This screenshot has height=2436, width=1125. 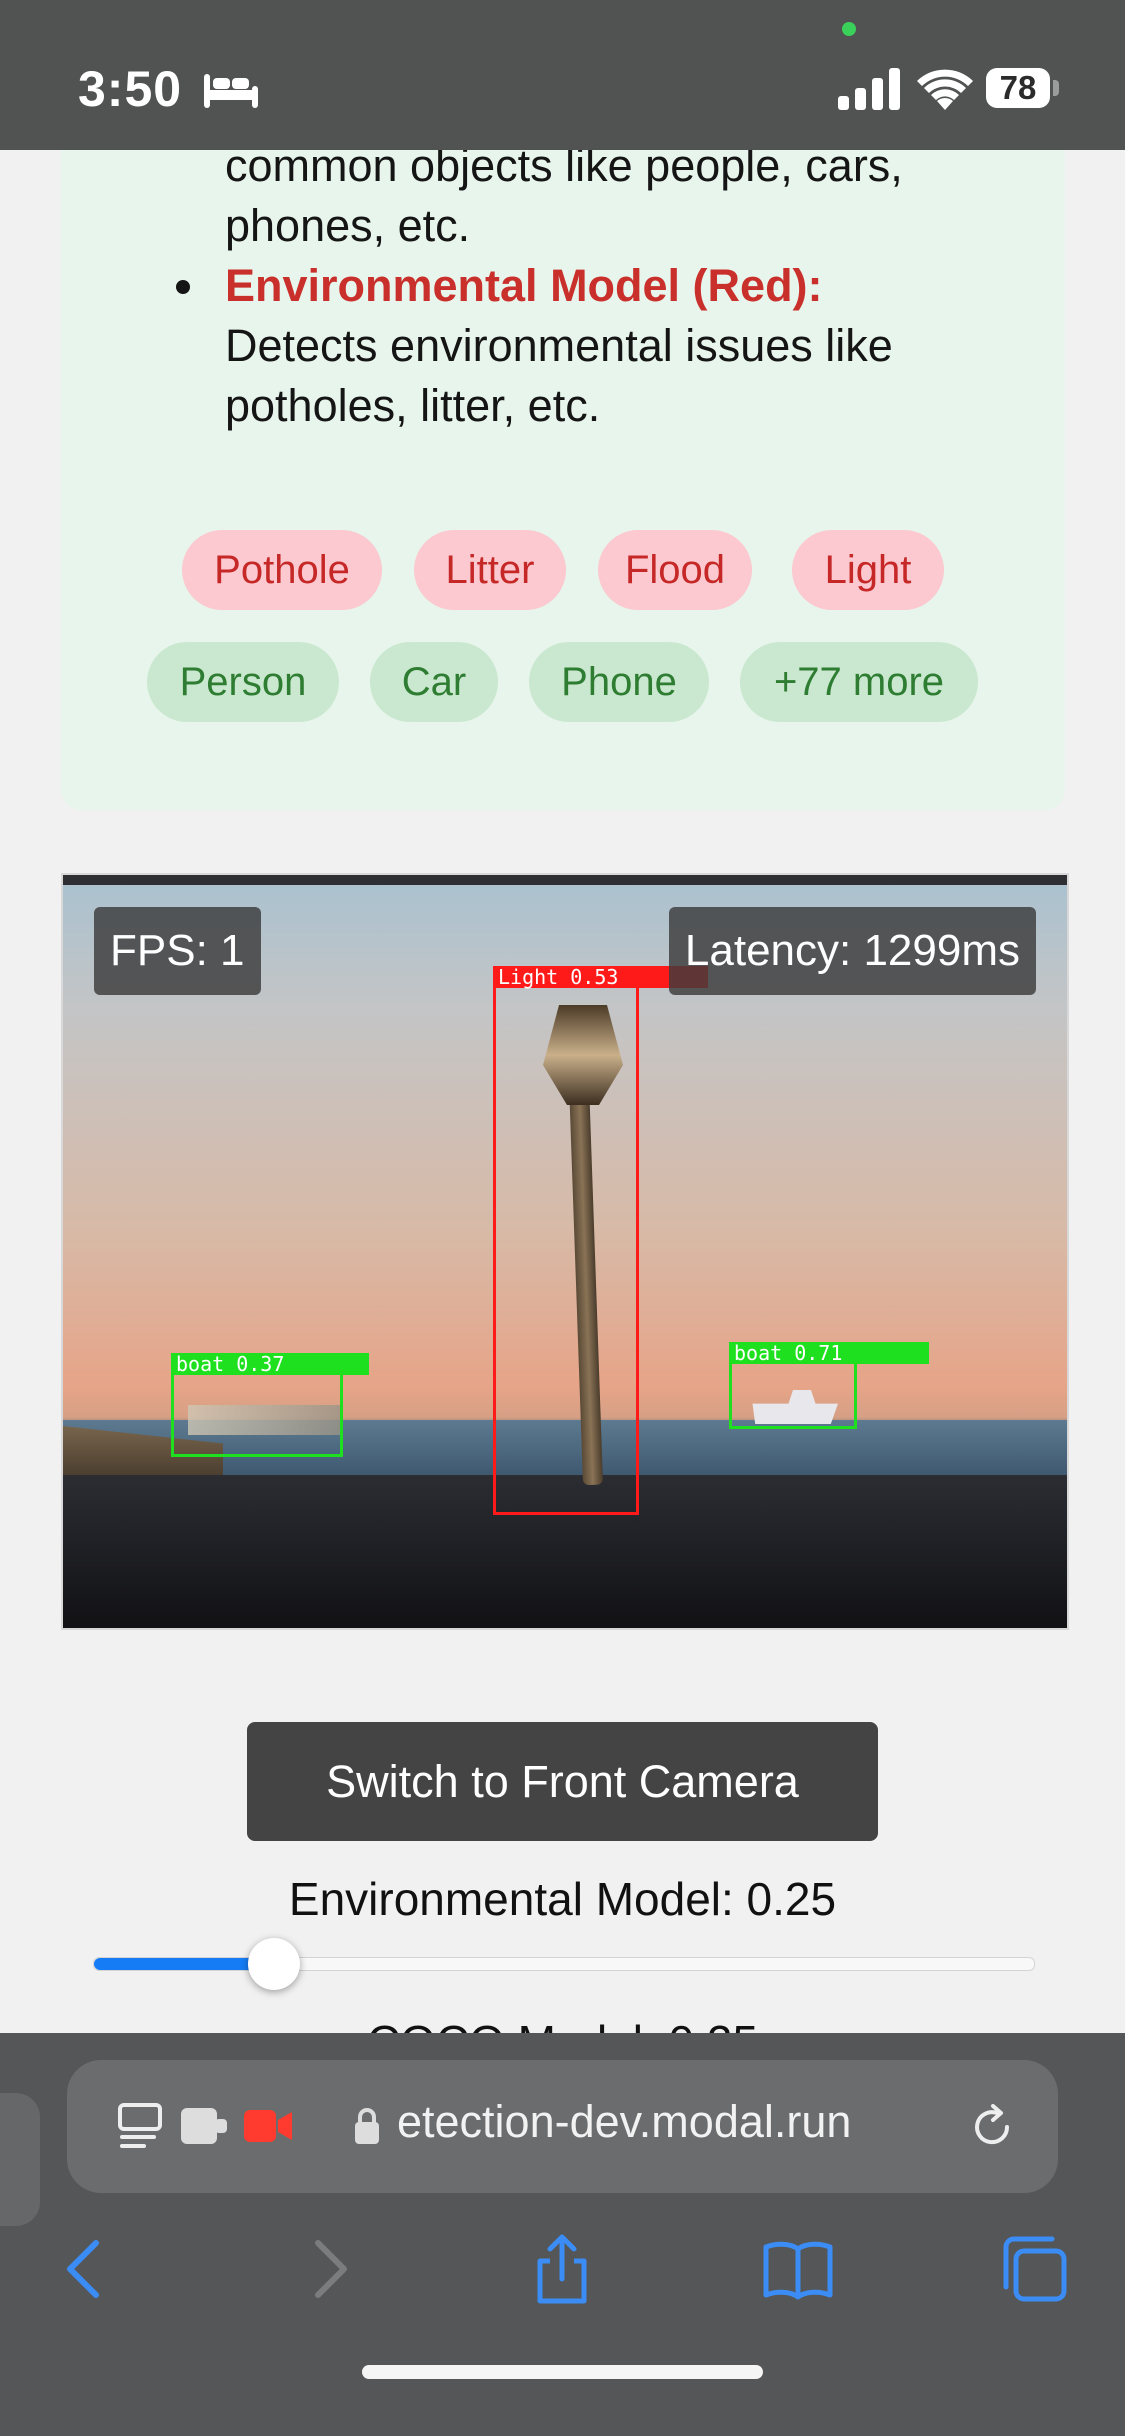 What do you see at coordinates (849, 29) in the screenshot?
I see `camera-in-use-dot` at bounding box center [849, 29].